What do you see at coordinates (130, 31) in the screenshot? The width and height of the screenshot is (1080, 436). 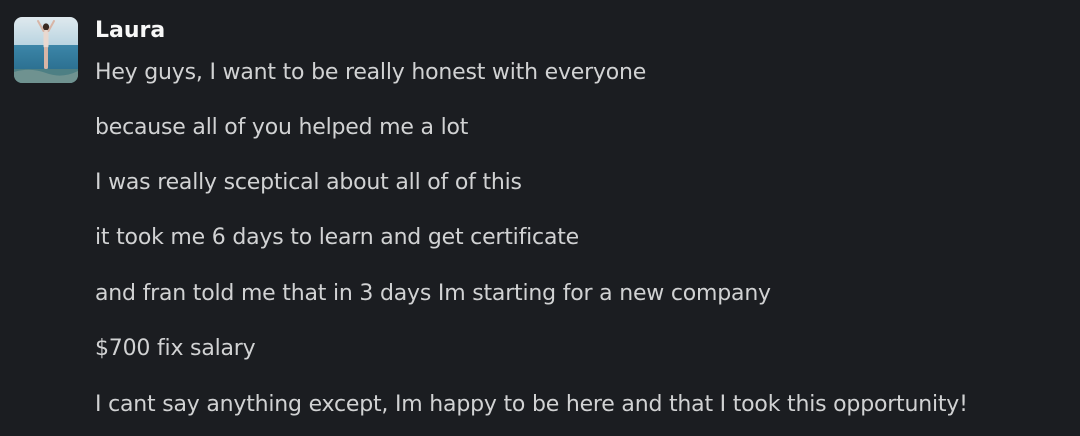 I see `message-author: Laura` at bounding box center [130, 31].